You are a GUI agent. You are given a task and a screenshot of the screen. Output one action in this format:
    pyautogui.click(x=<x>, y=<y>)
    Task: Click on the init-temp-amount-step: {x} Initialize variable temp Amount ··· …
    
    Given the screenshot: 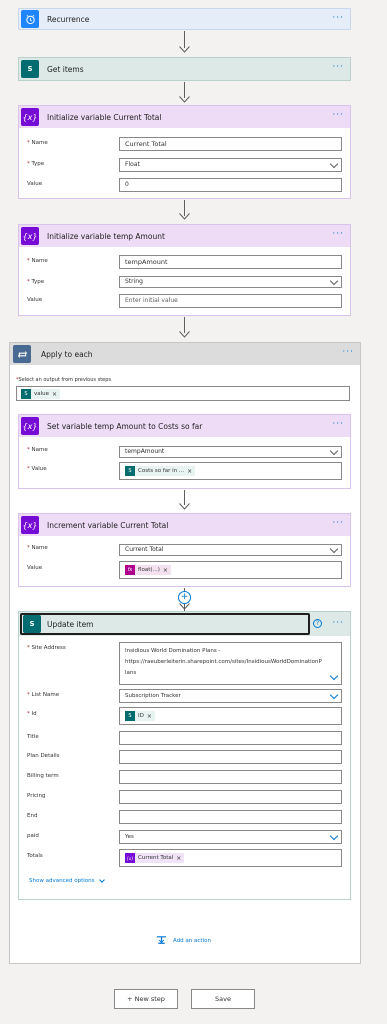 What is the action you would take?
    pyautogui.click(x=184, y=270)
    